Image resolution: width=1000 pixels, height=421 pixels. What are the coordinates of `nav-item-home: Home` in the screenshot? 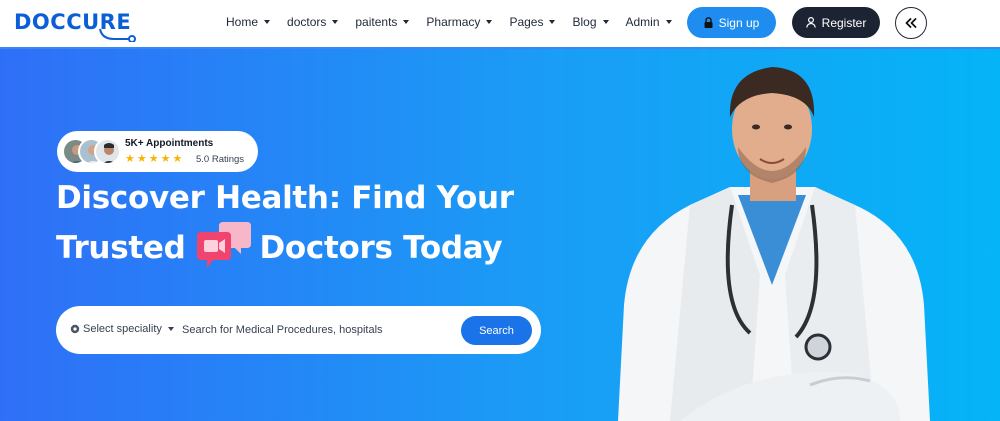 It's located at (248, 22).